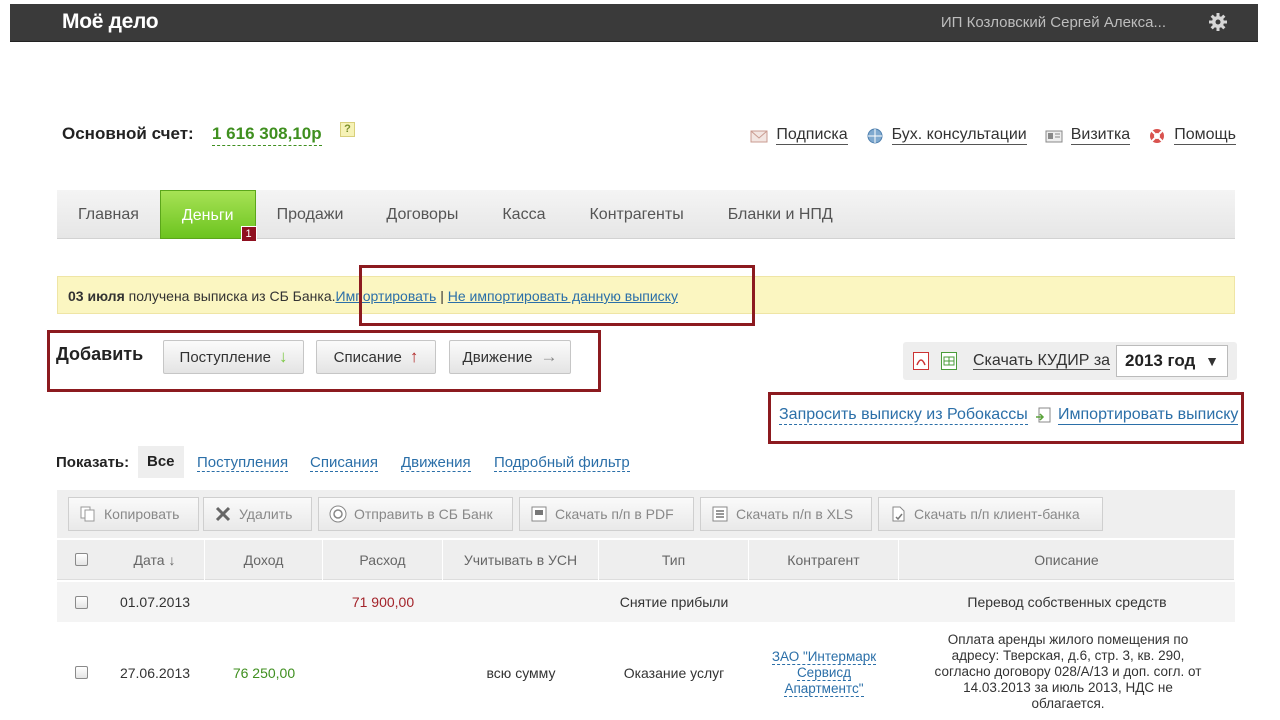 The width and height of the screenshot is (1280, 720). What do you see at coordinates (422, 214) in the screenshot?
I see `tab-contracts: Договоры` at bounding box center [422, 214].